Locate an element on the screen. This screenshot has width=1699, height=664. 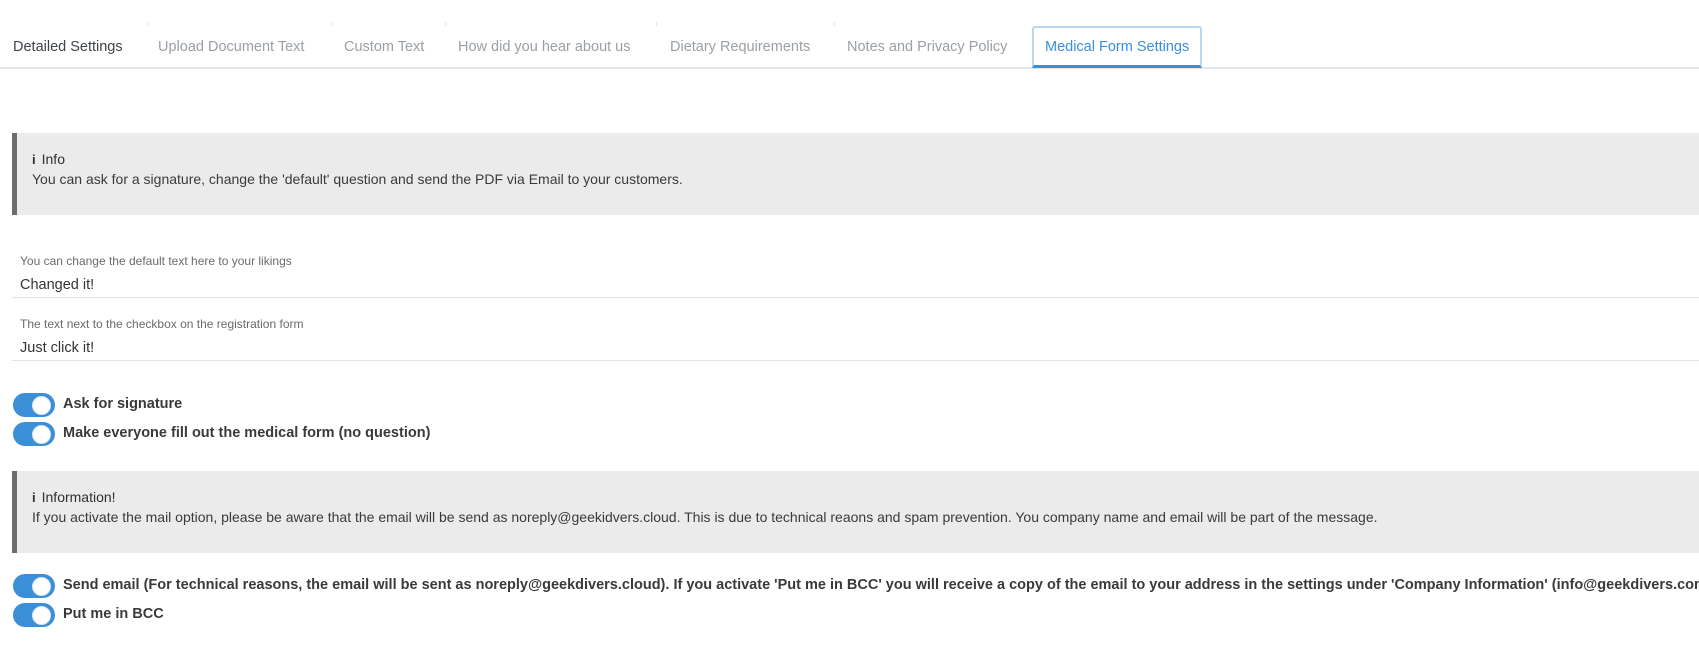
bcc-toggle is located at coordinates (34, 615).